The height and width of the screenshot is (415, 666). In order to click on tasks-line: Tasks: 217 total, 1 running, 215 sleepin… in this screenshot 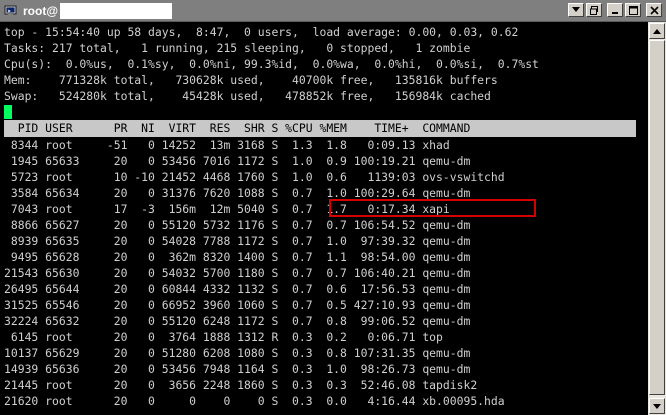, I will do `click(237, 48)`.